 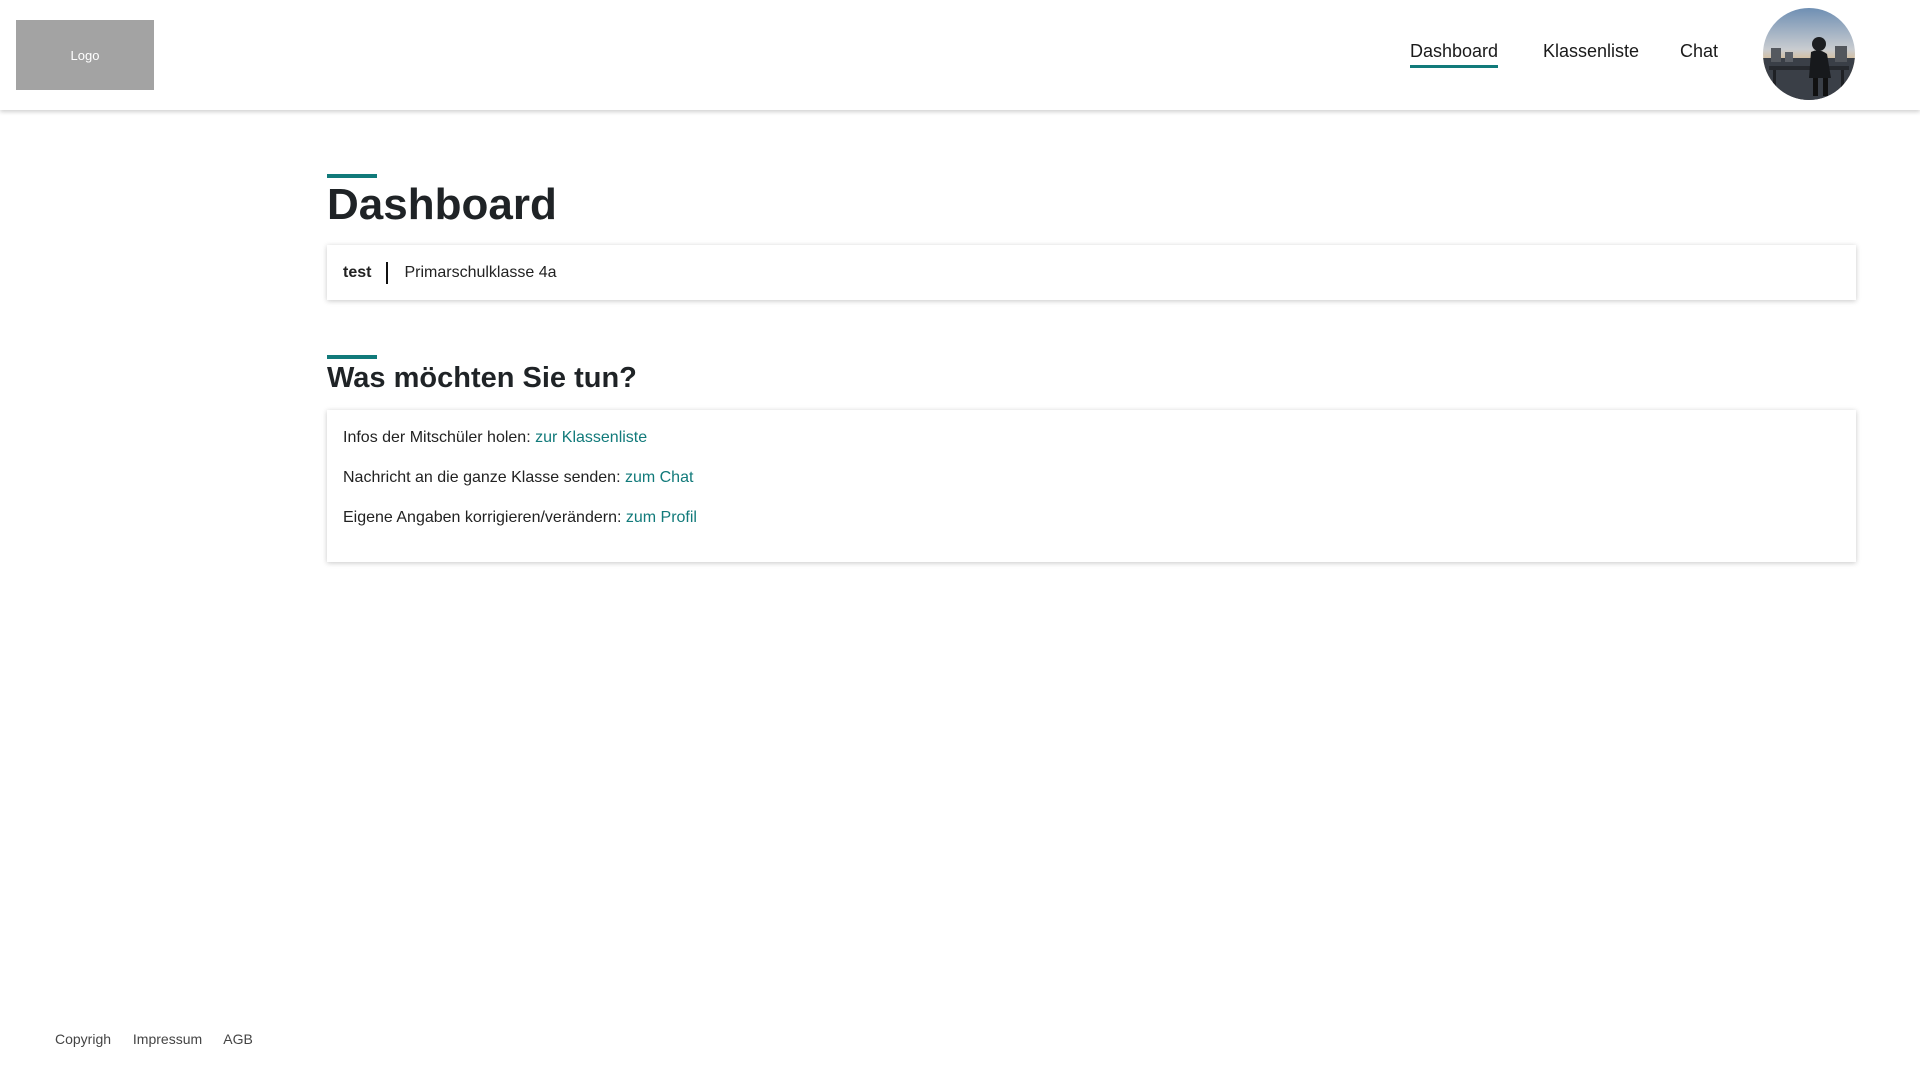 What do you see at coordinates (83, 1039) in the screenshot?
I see `footer-copyright-link: Copyrigh` at bounding box center [83, 1039].